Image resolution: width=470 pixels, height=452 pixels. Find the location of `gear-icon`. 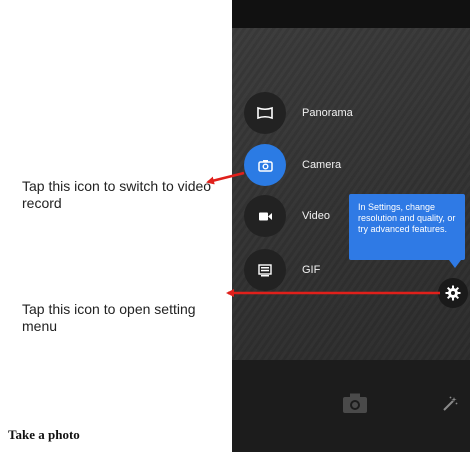

gear-icon is located at coordinates (453, 293).